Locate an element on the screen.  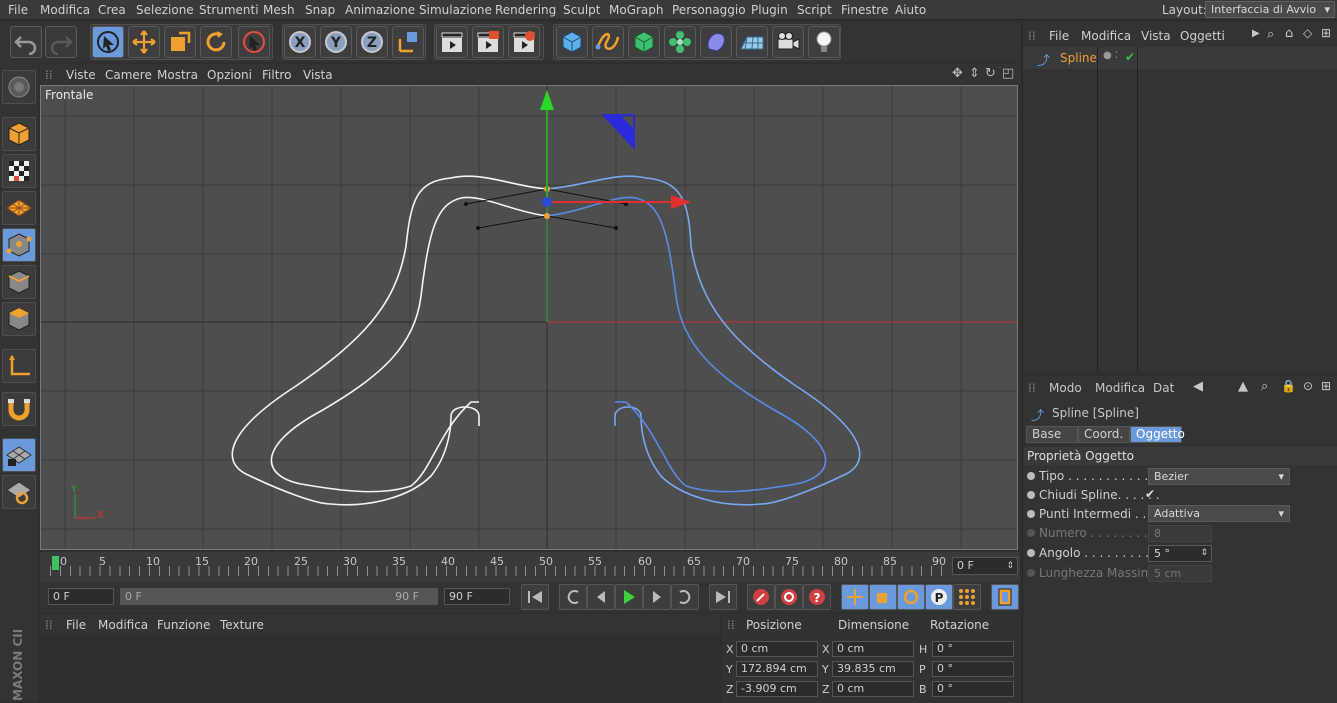
texture-mode-button is located at coordinates (19, 171).